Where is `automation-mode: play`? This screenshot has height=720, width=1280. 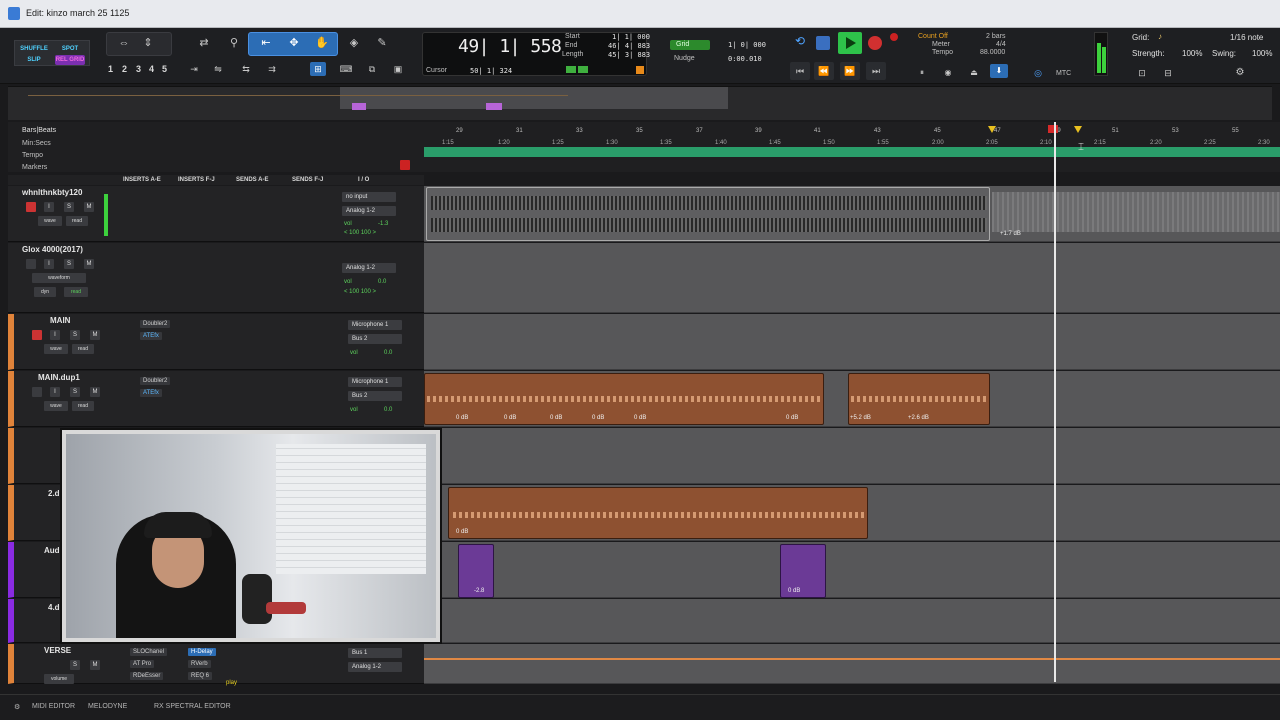
automation-mode: play is located at coordinates (231, 683).